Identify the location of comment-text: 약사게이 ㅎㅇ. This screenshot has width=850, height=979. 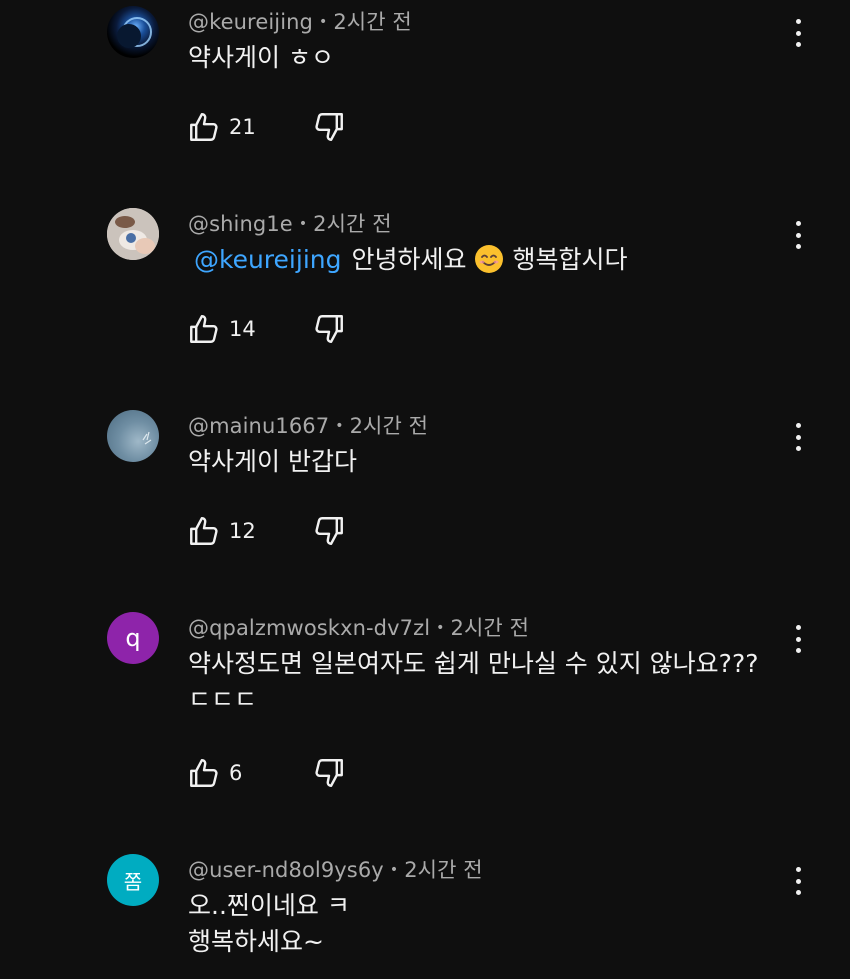
(261, 58).